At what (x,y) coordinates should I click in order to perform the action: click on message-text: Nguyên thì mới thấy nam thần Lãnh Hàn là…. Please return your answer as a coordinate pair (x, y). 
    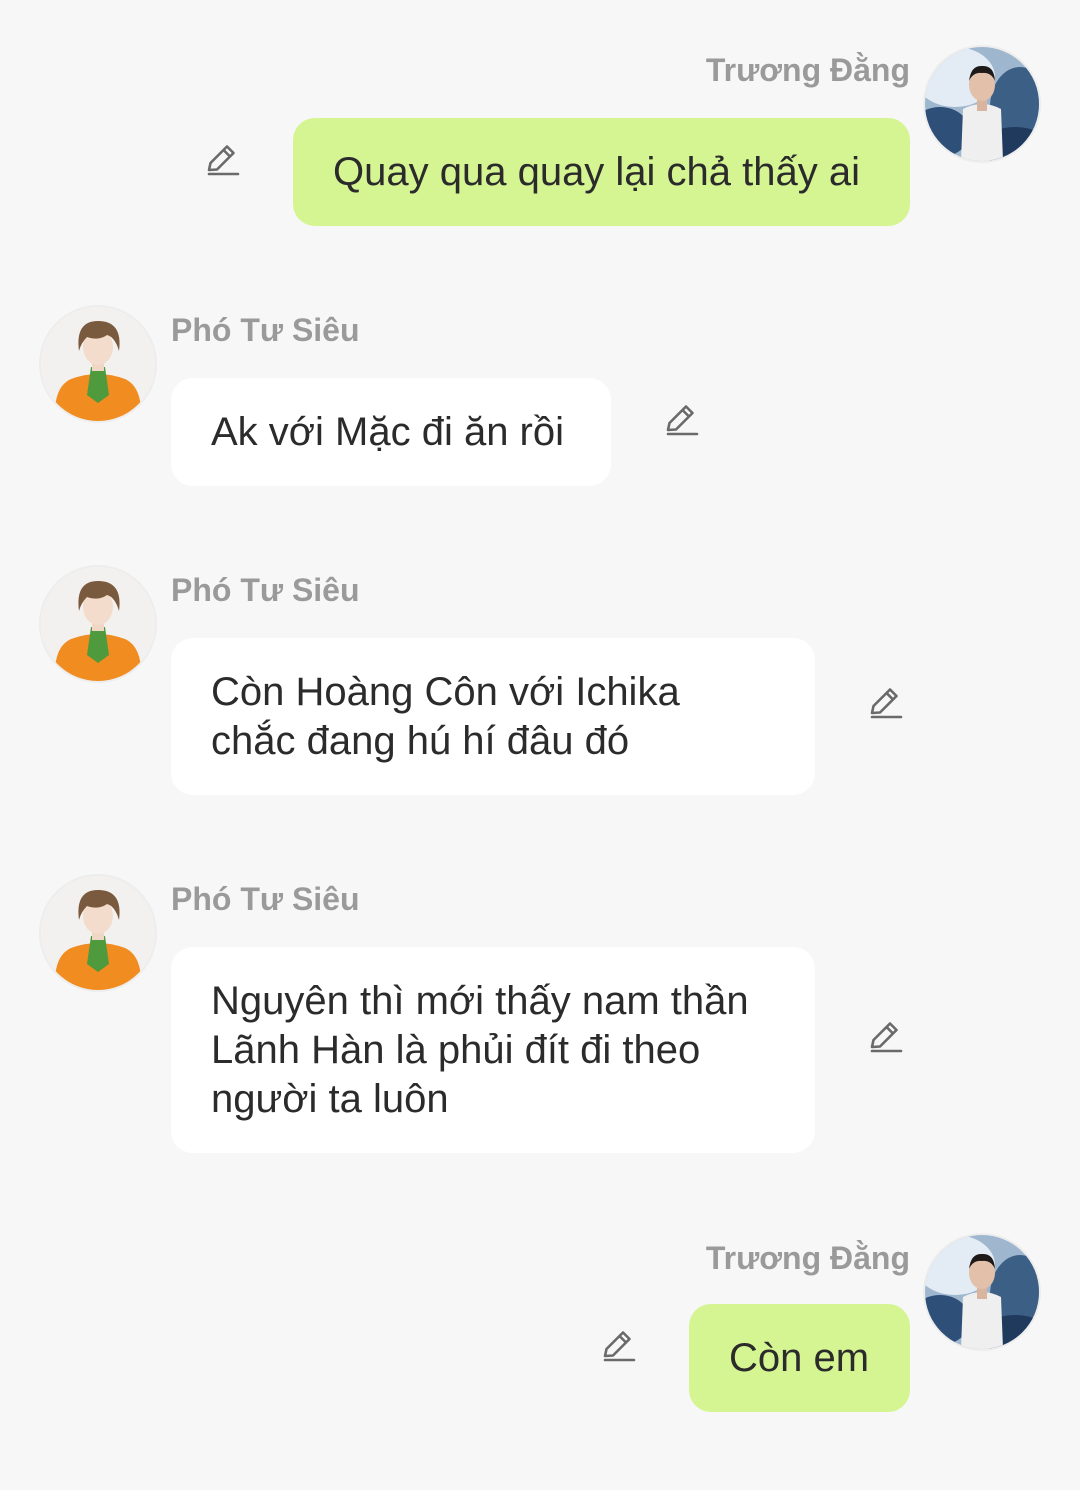
    Looking at the image, I should click on (480, 1049).